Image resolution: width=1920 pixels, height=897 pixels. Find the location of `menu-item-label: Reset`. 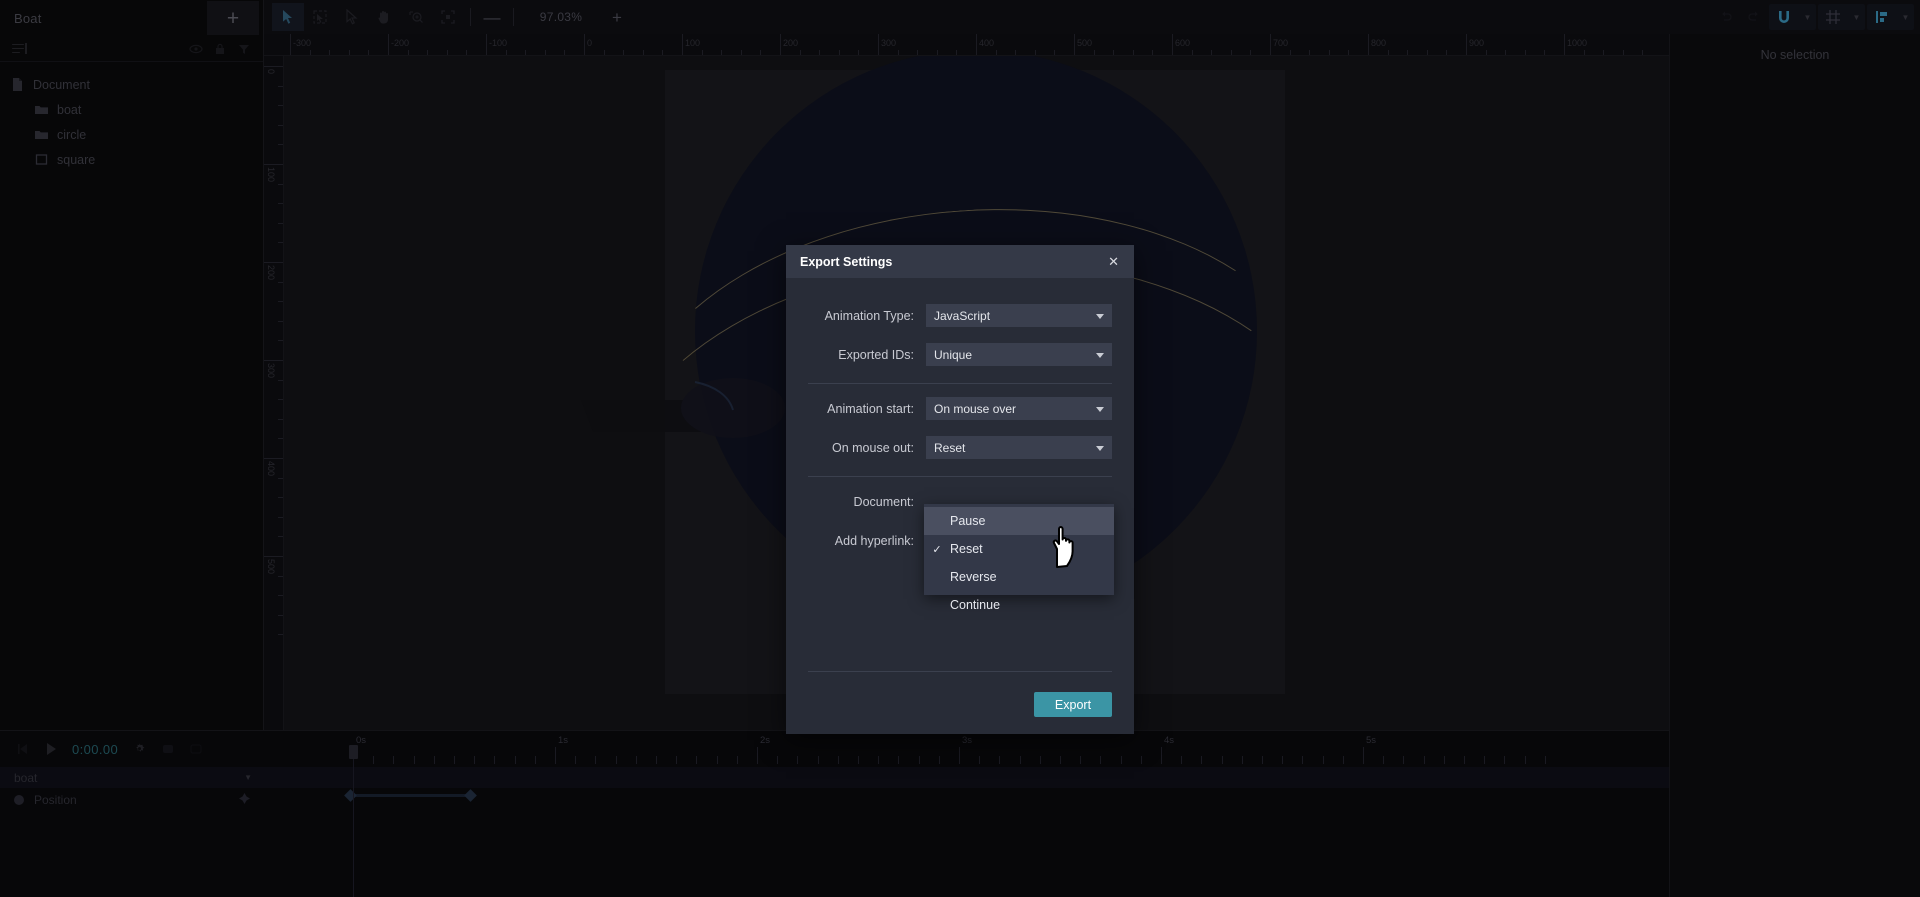

menu-item-label: Reset is located at coordinates (966, 549).